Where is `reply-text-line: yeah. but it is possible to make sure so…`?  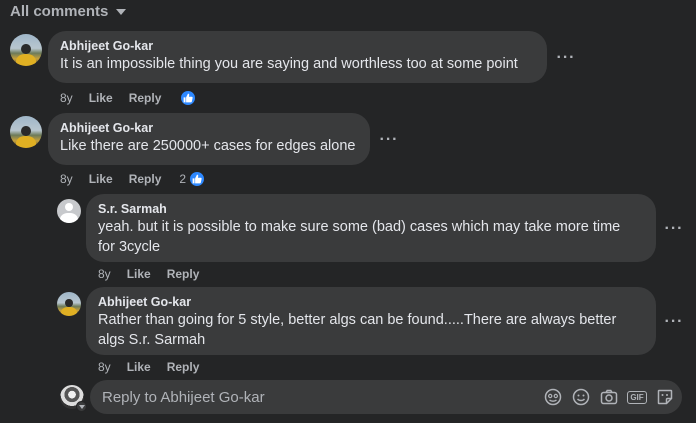
reply-text-line: yeah. but it is possible to make sure so… is located at coordinates (359, 227).